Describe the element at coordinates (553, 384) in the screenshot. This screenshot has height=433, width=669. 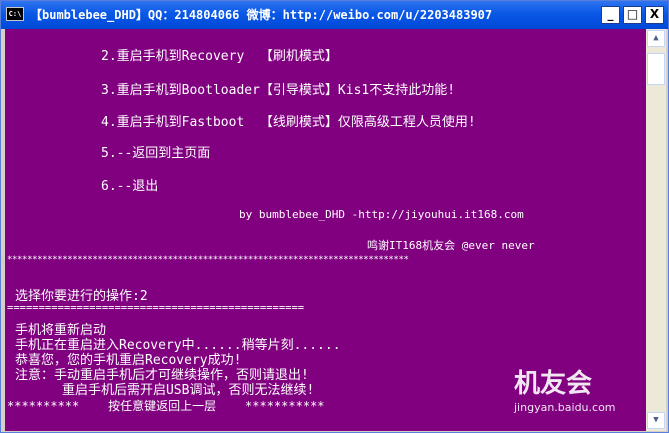
I see `watermark-brand: 机友会` at that location.